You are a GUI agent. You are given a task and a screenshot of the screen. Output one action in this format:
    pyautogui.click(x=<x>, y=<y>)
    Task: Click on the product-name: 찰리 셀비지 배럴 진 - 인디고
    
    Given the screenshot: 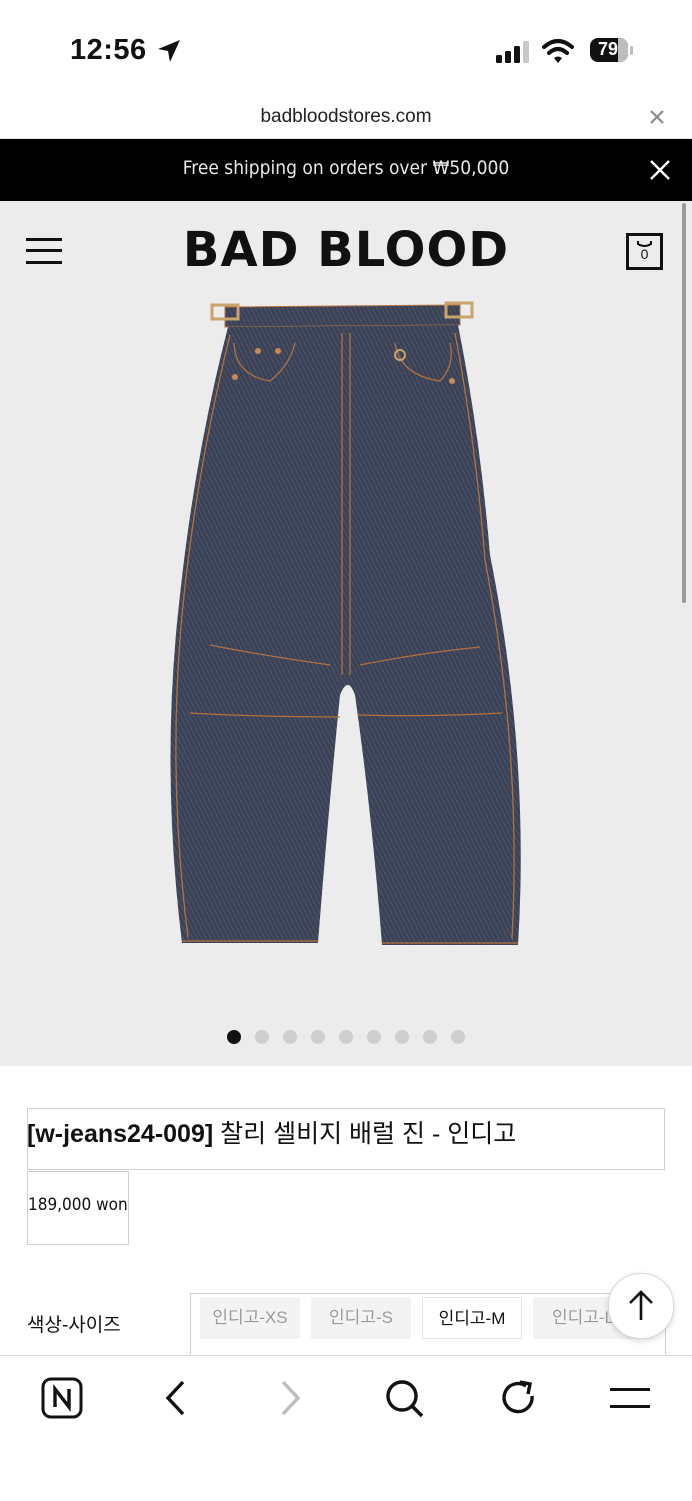 What is the action you would take?
    pyautogui.click(x=368, y=1134)
    